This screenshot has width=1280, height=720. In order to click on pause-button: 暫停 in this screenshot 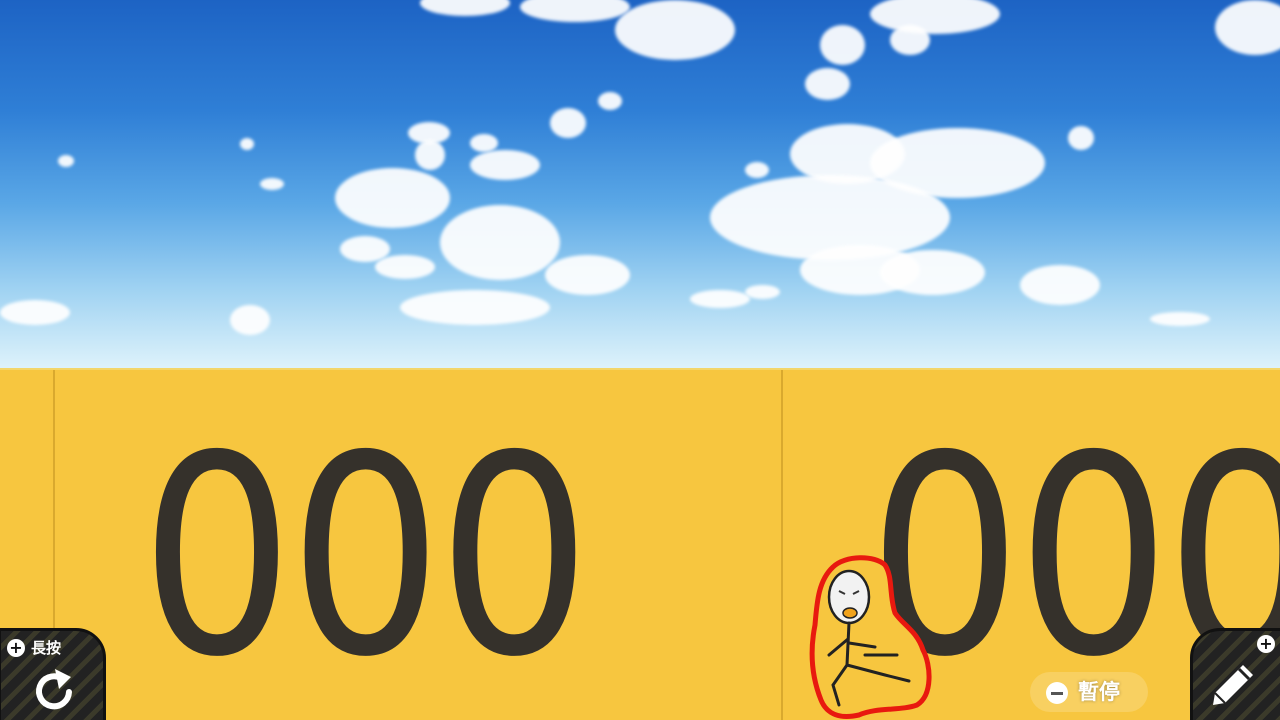, I will do `click(1089, 692)`.